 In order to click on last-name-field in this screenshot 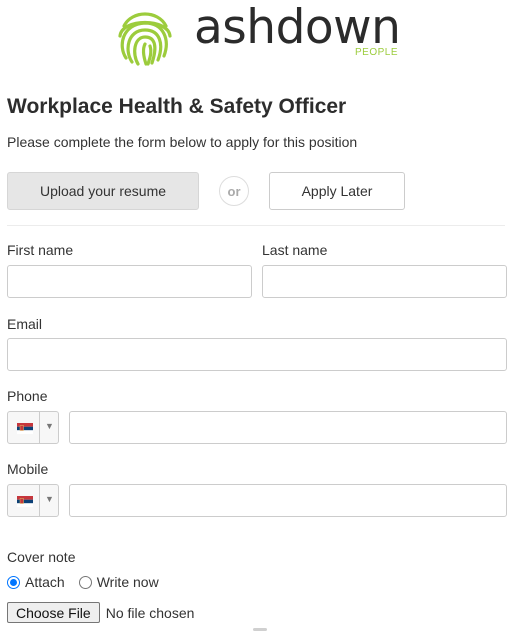, I will do `click(384, 281)`.